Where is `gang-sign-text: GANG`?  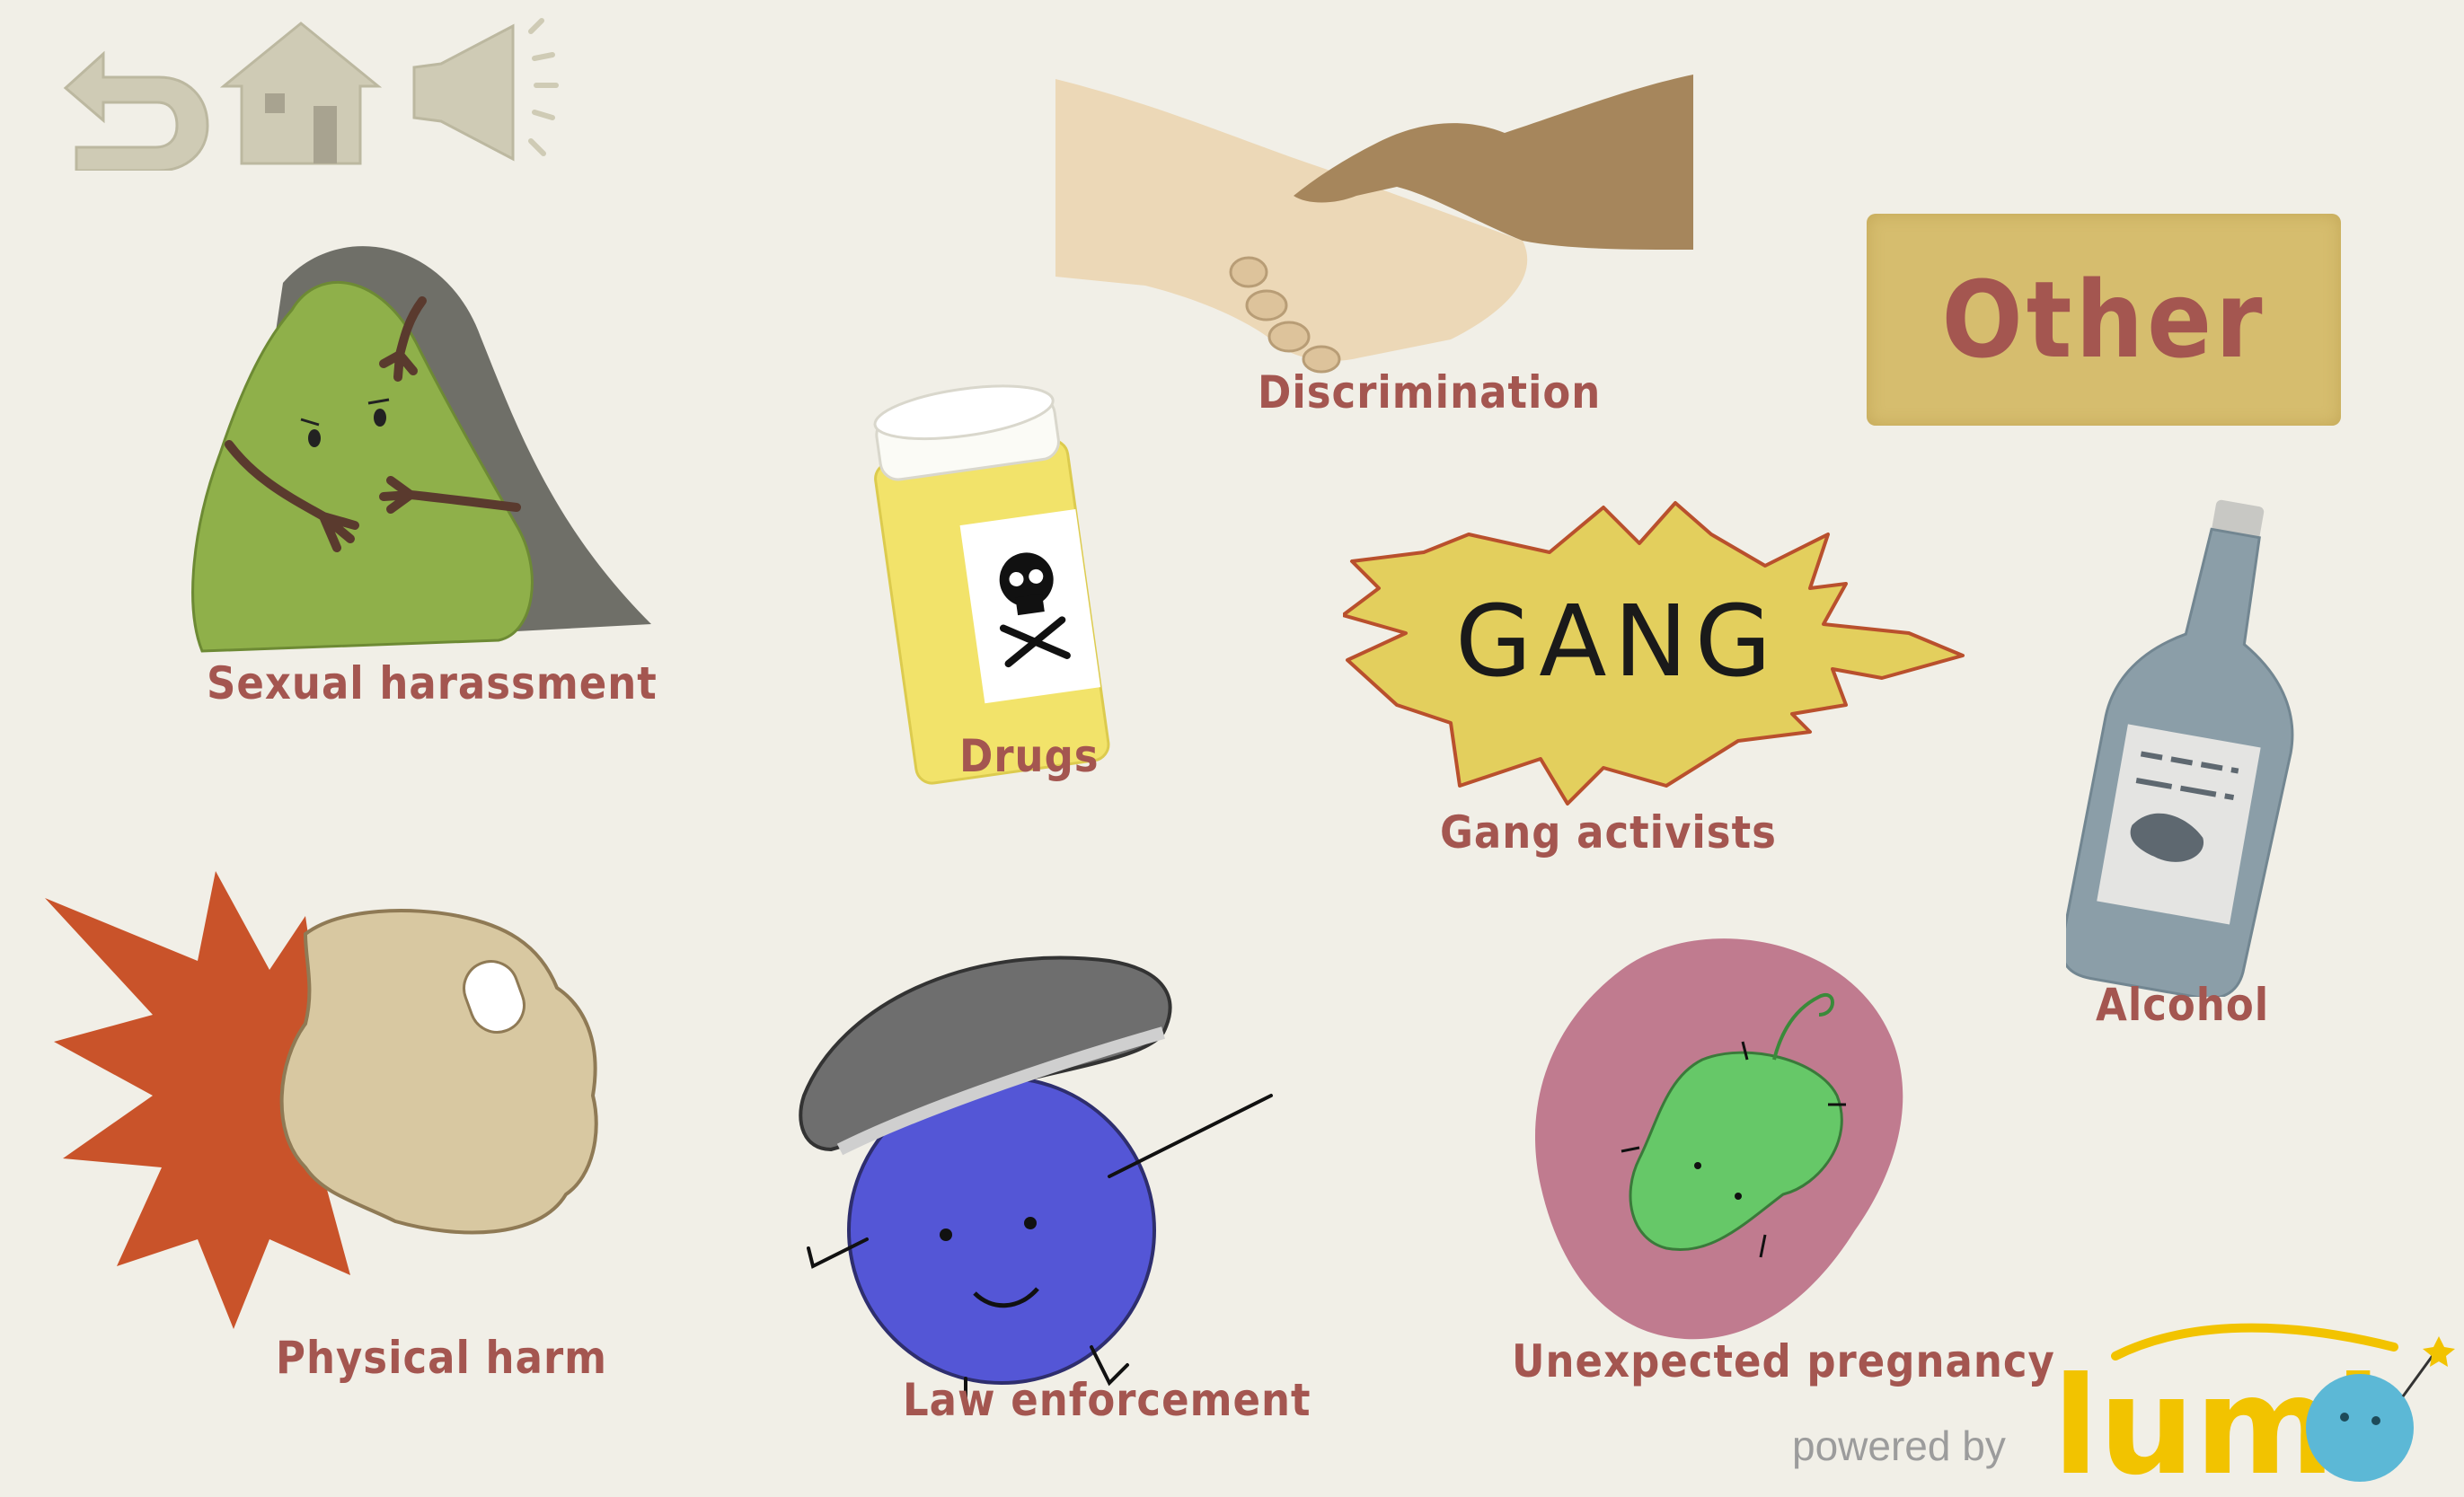 gang-sign-text: GANG is located at coordinates (1617, 641).